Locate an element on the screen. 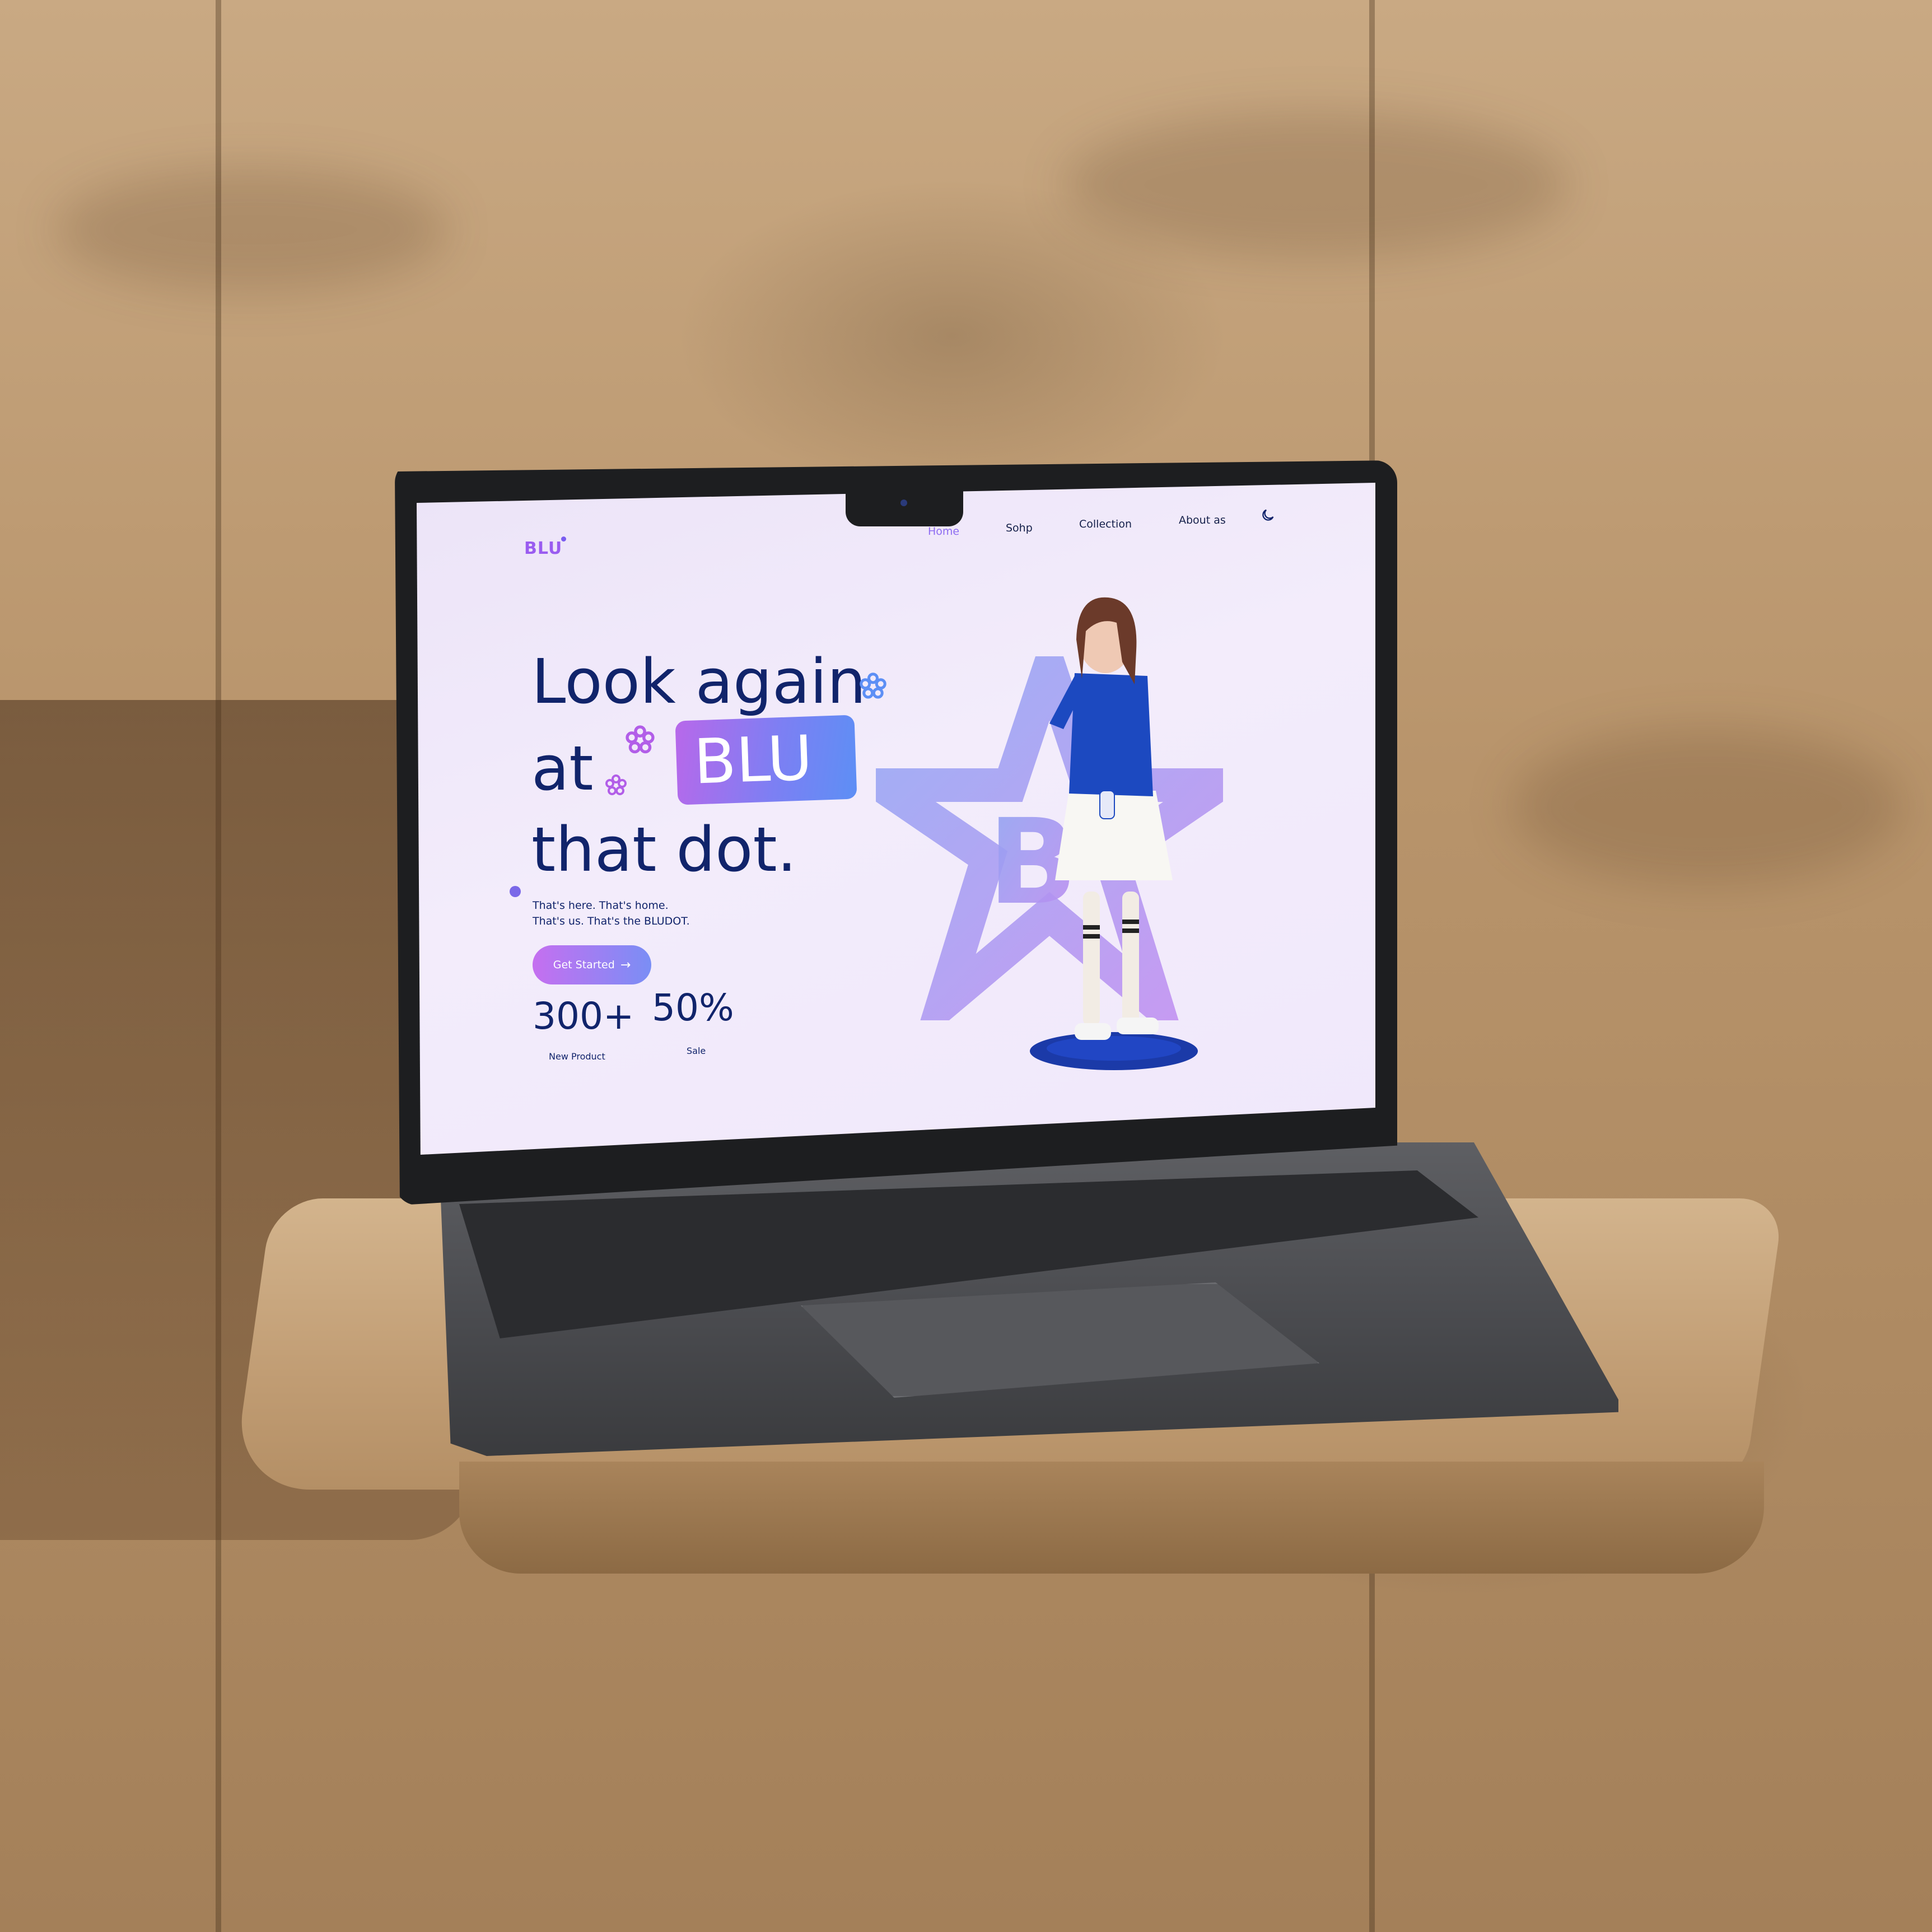 The width and height of the screenshot is (1932, 1932). arrow-right-icon: → is located at coordinates (626, 965).